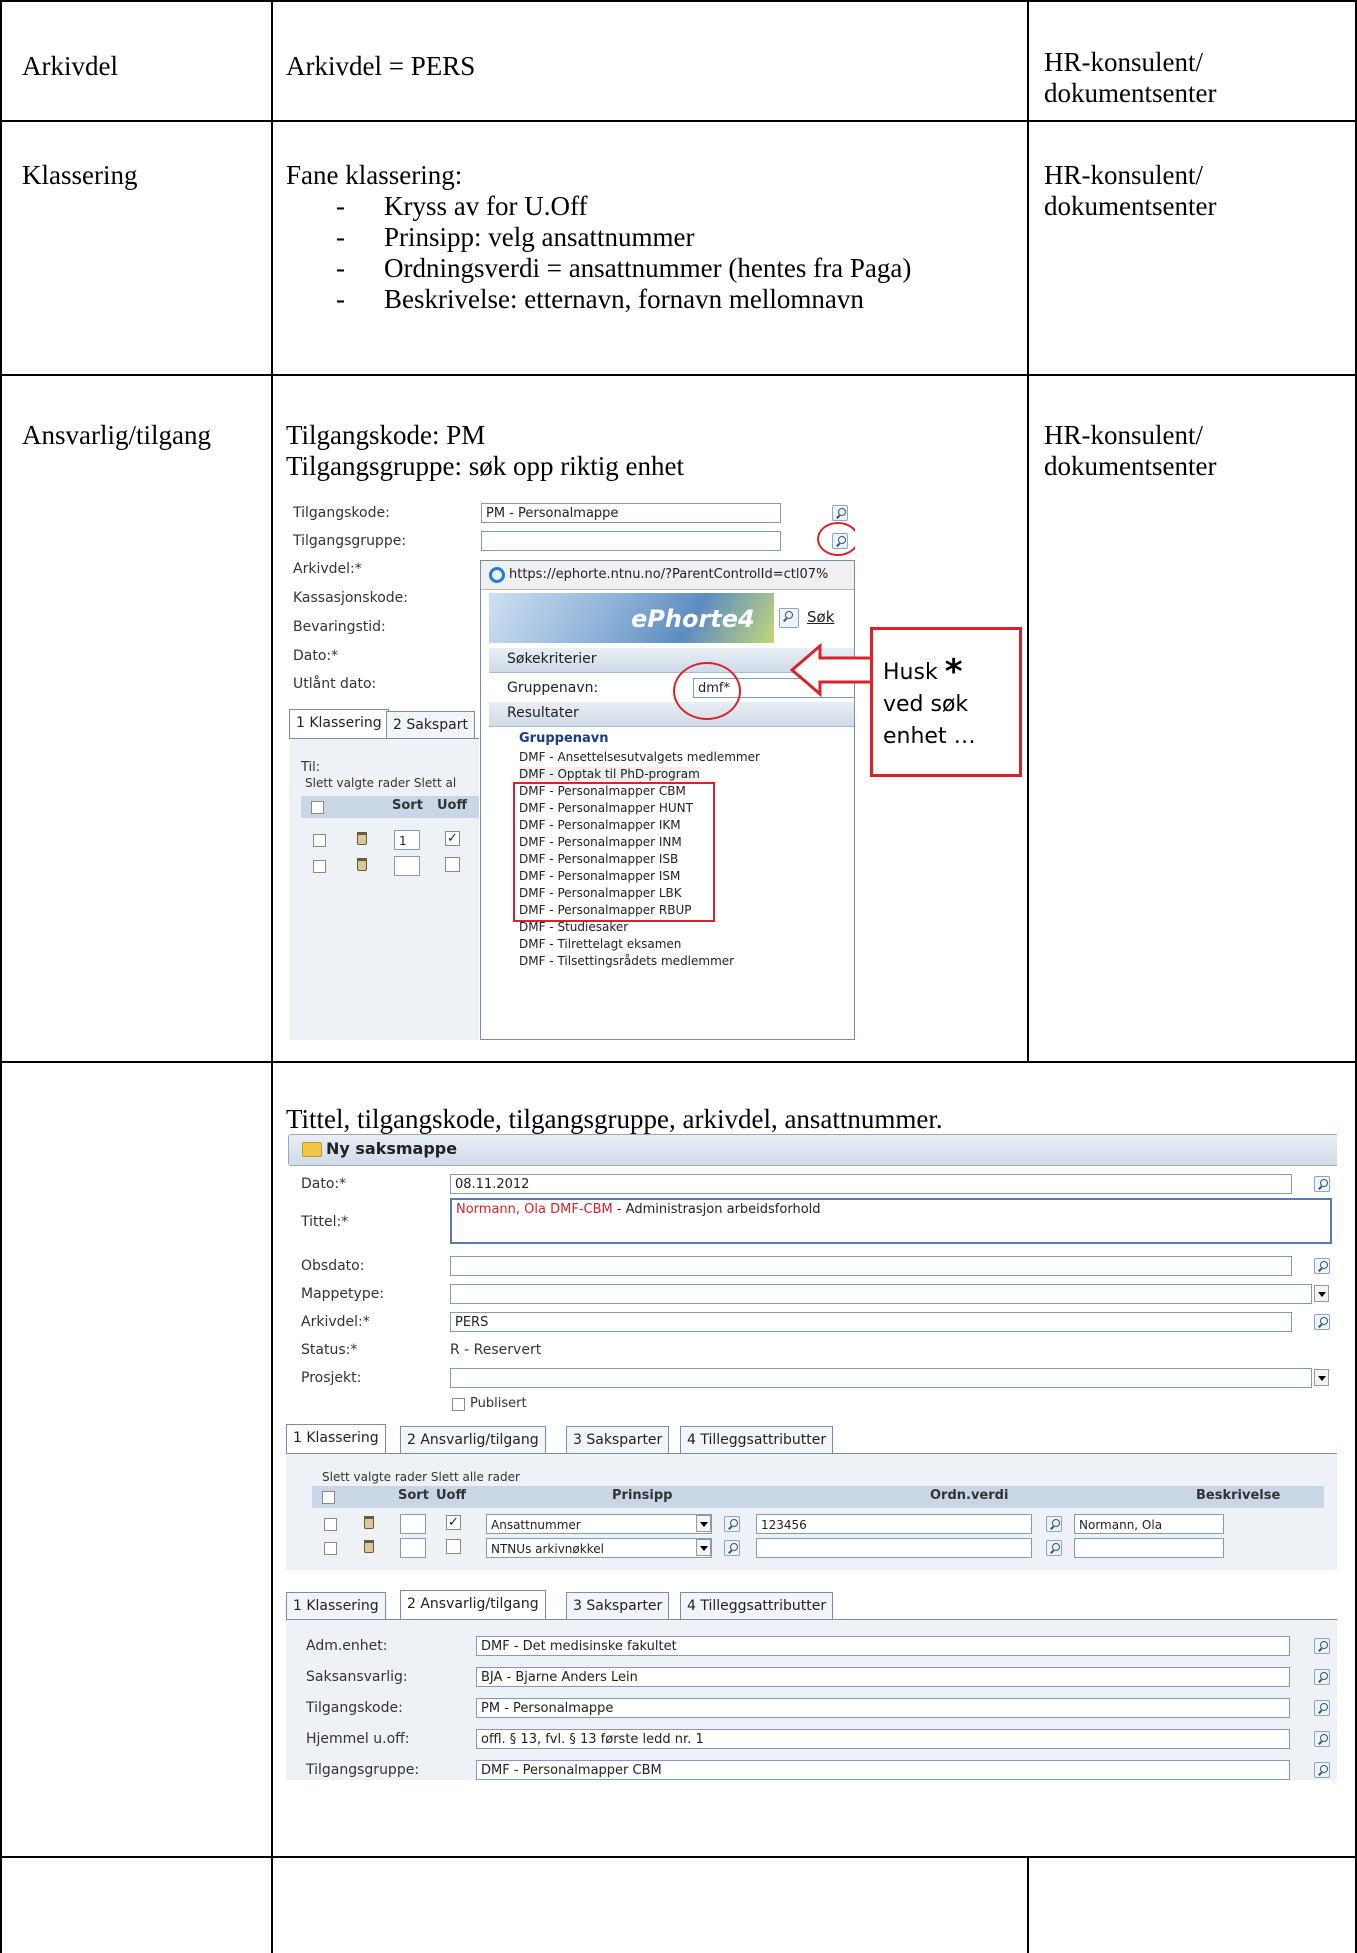  I want to click on resultater-label: Resultater, so click(543, 713).